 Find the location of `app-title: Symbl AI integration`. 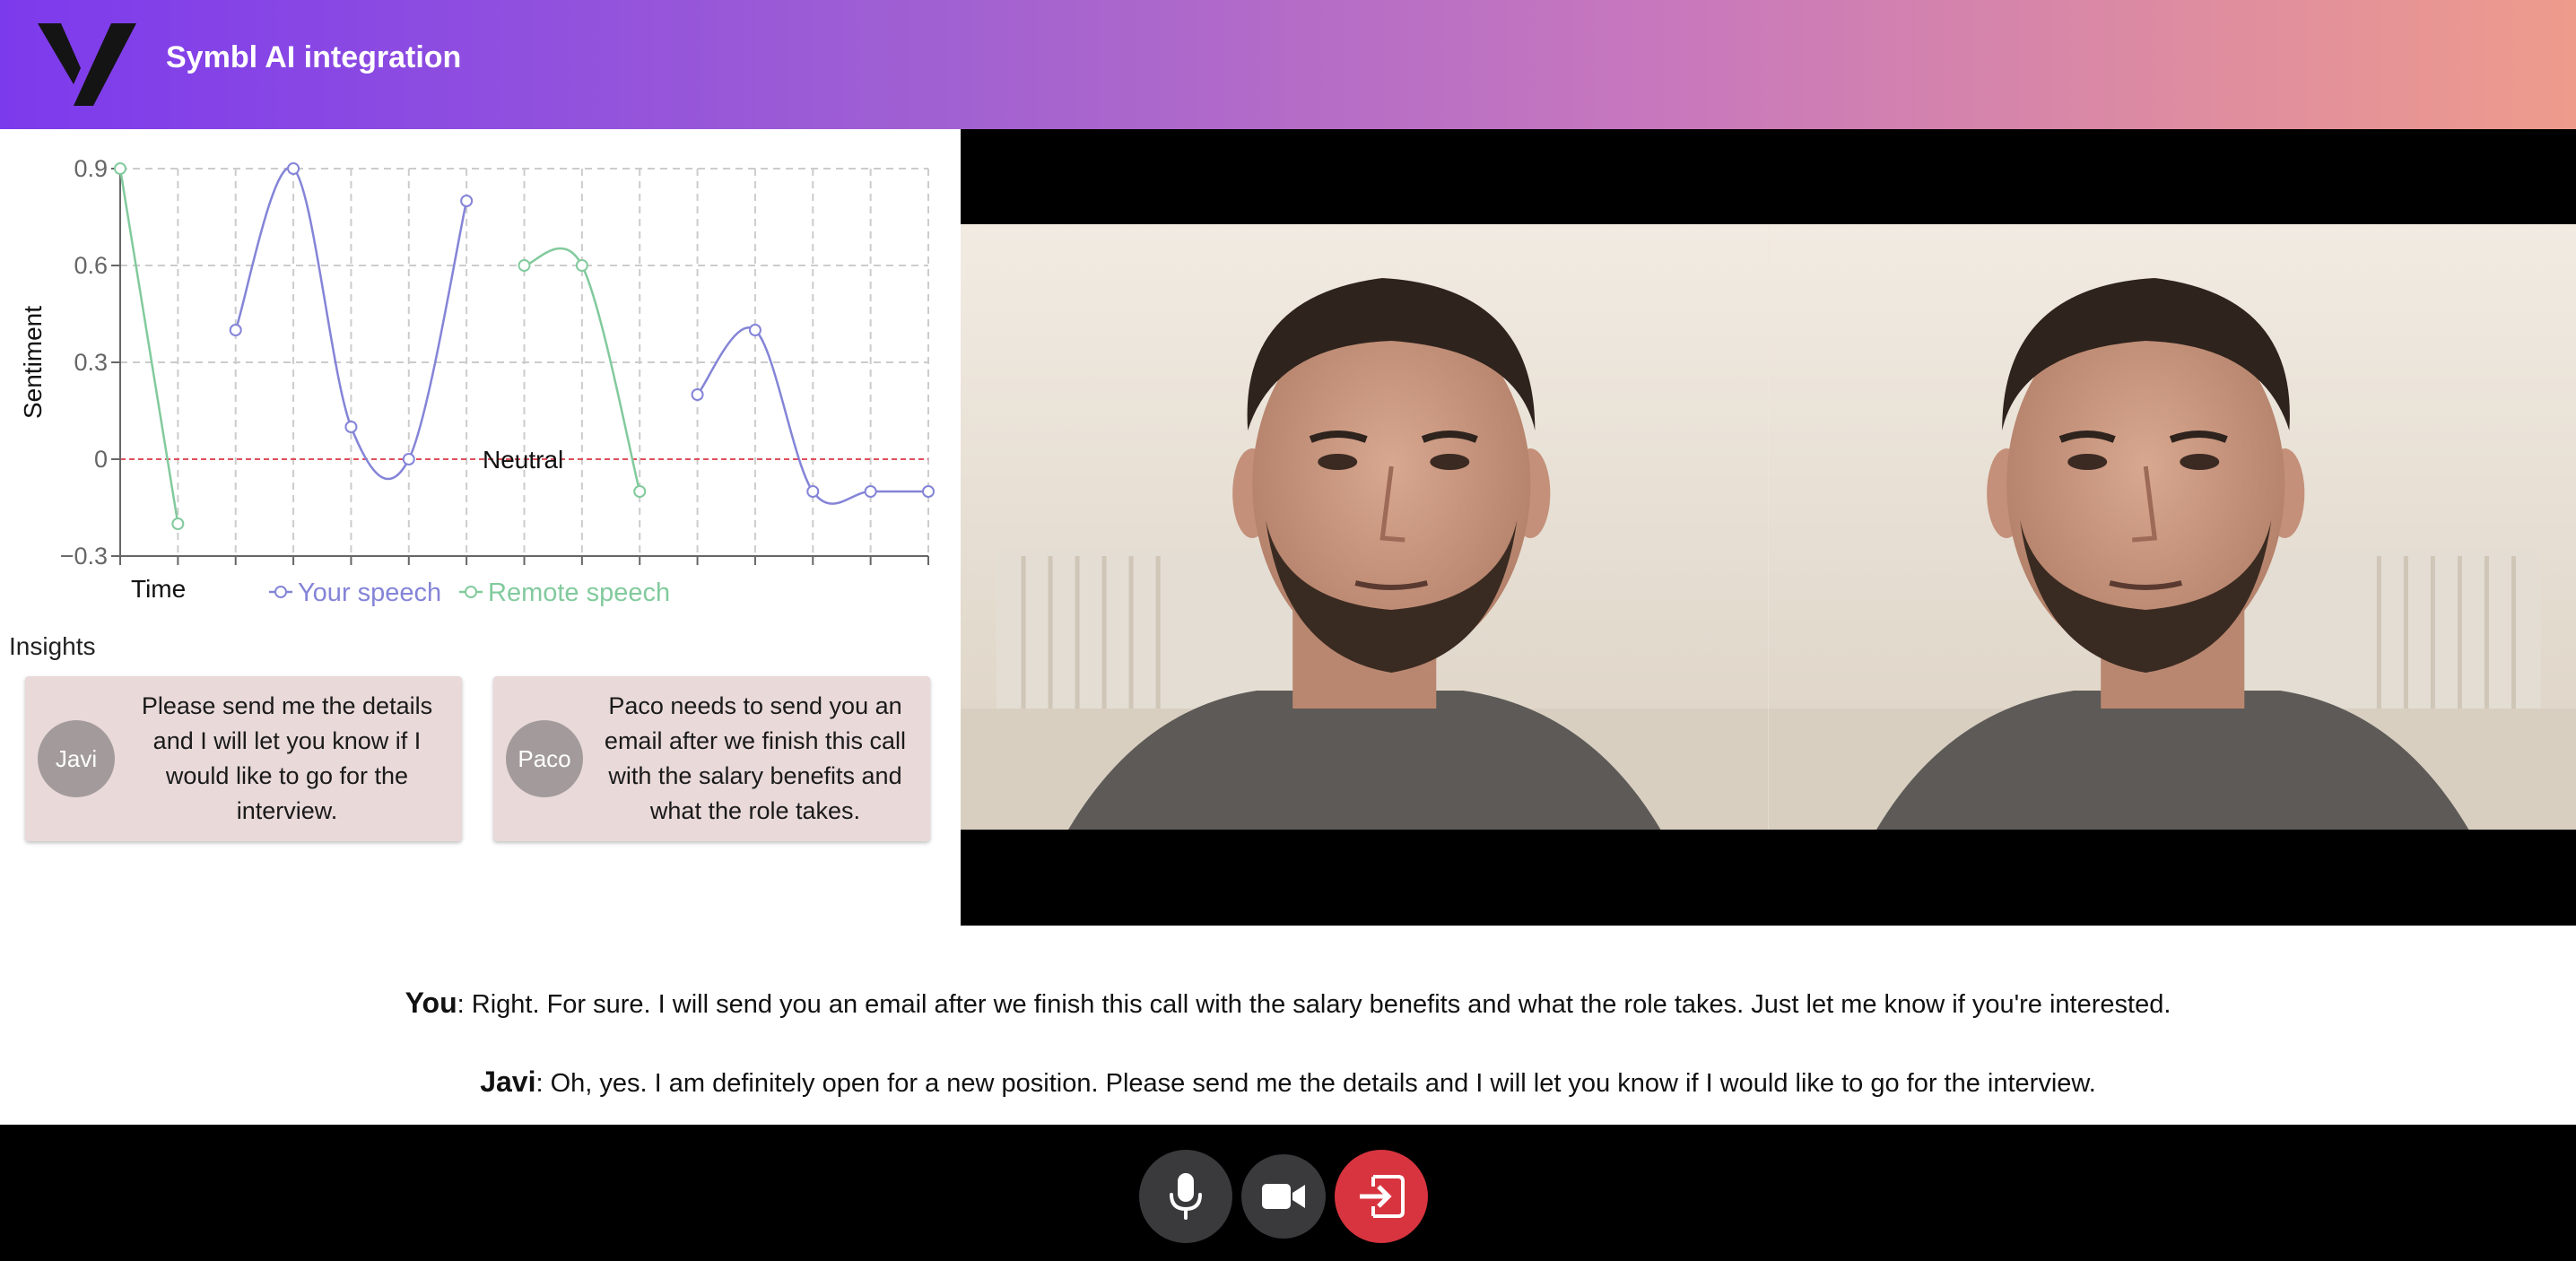

app-title: Symbl AI integration is located at coordinates (314, 57).